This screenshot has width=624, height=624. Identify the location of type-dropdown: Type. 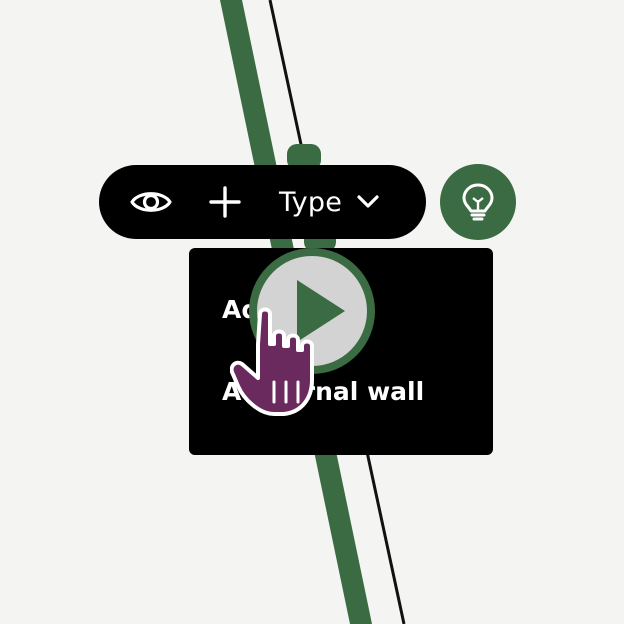
(329, 202).